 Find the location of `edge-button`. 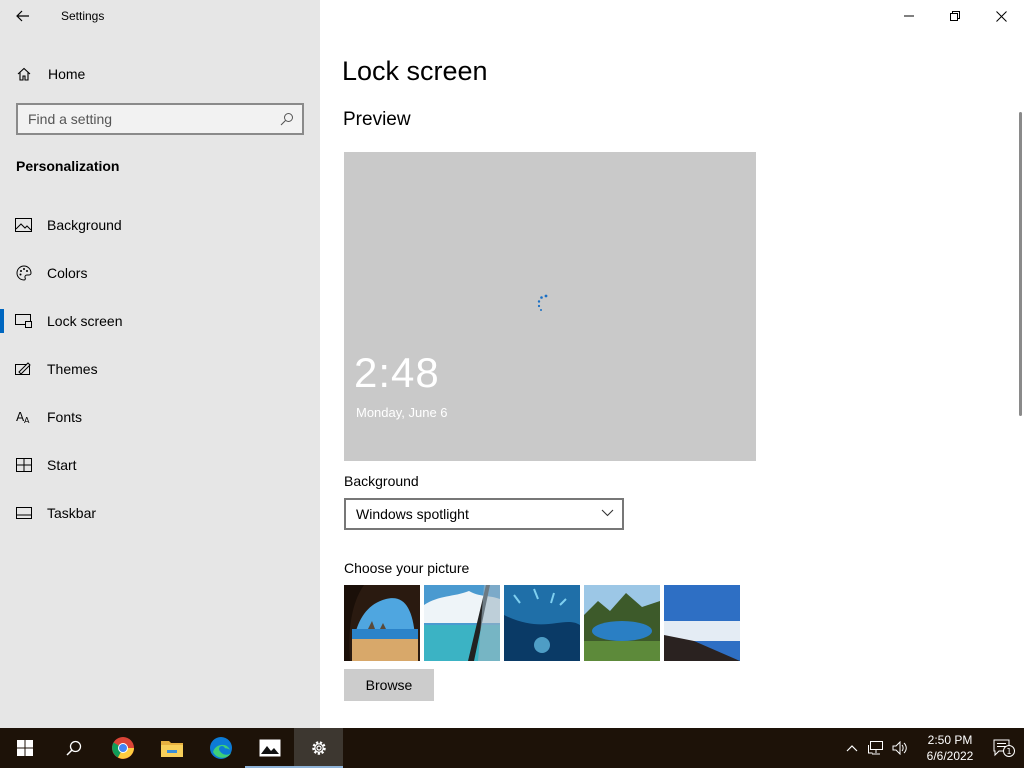

edge-button is located at coordinates (220, 748).